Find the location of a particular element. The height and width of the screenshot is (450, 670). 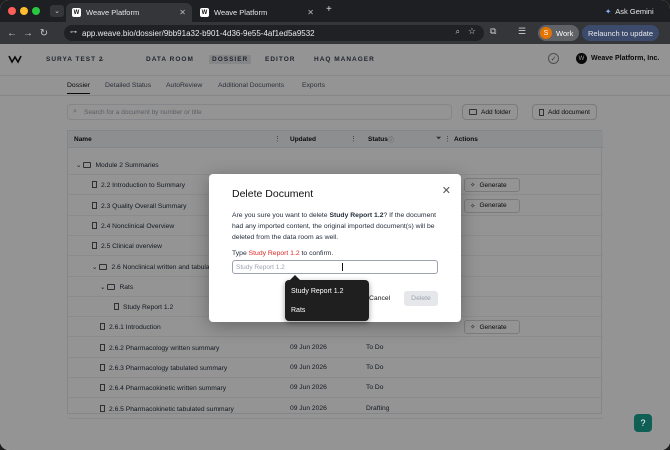

dropdown-item-rats: Rats is located at coordinates (298, 310).